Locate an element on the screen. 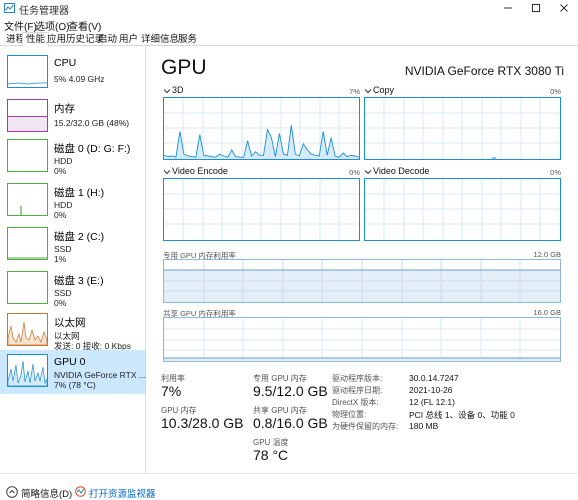 Image resolution: width=578 pixels, height=500 pixels. resource-name: 磁盘 1 (H:) is located at coordinates (79, 193).